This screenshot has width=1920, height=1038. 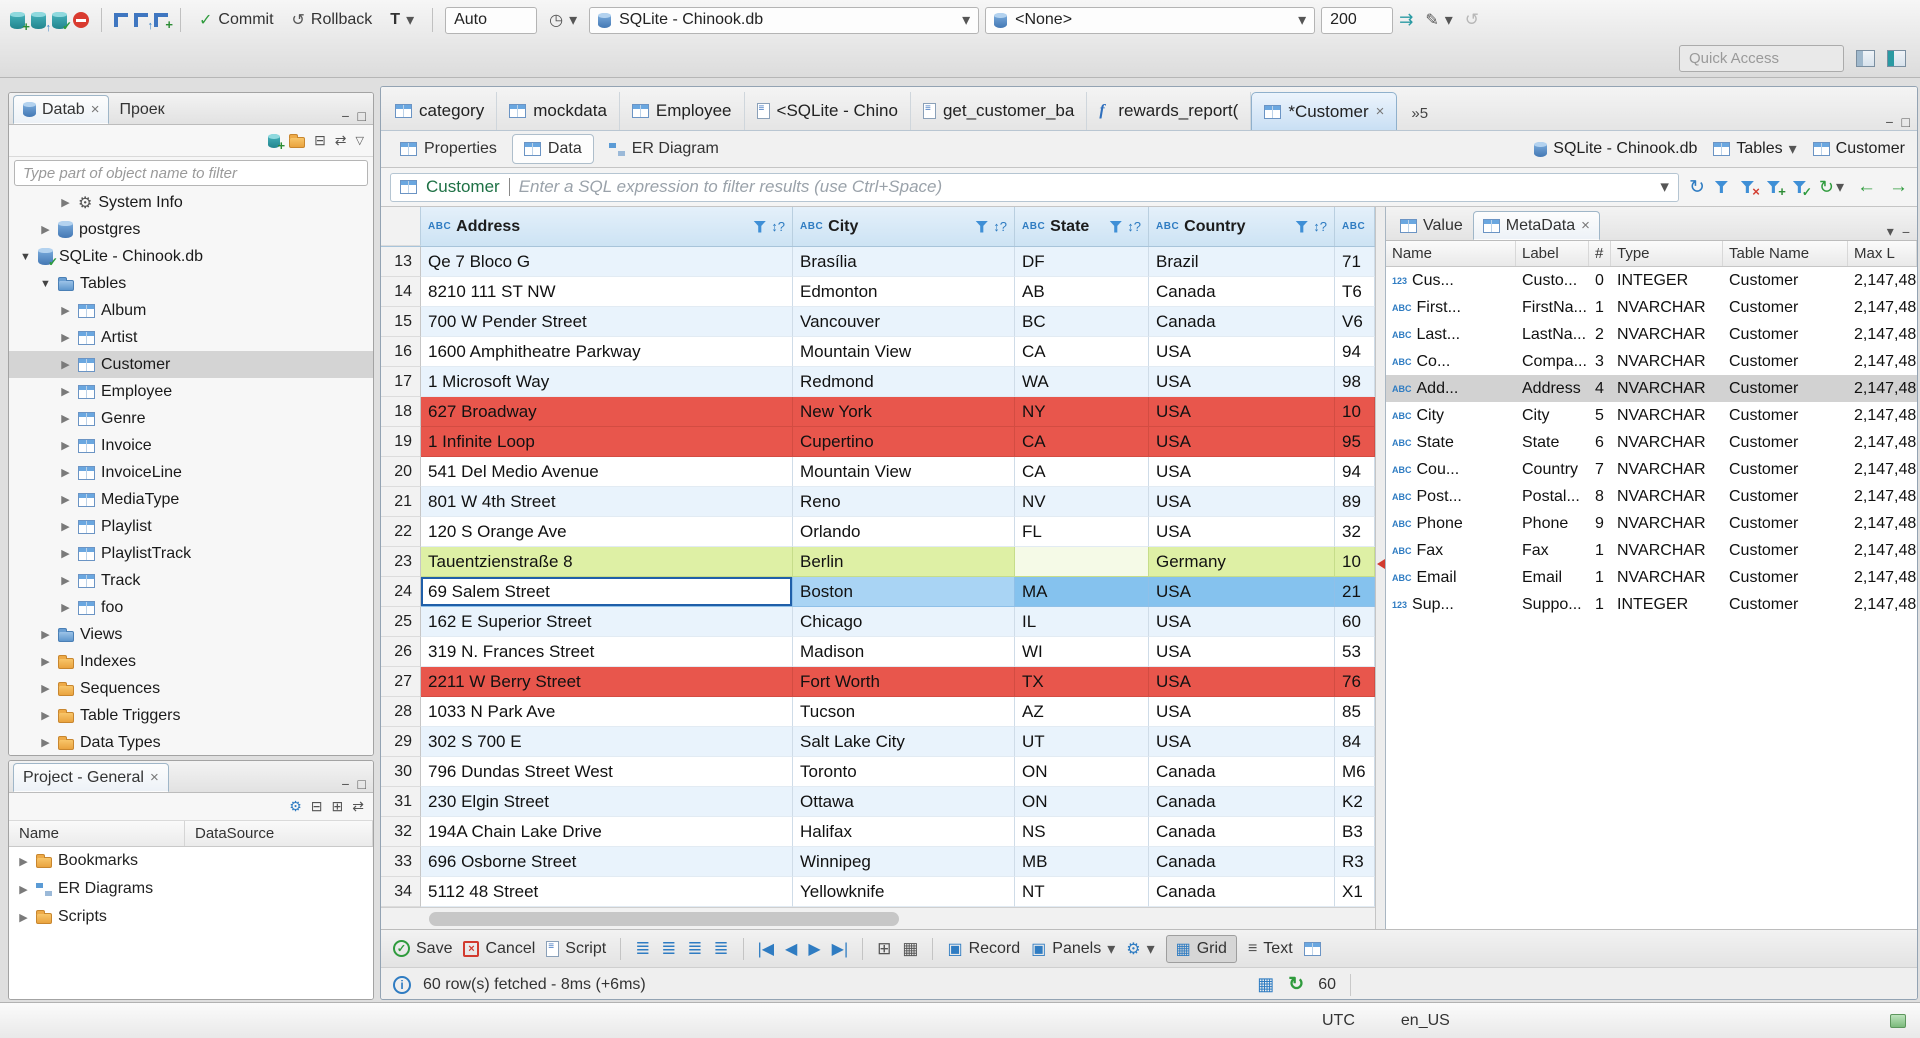 I want to click on subtab-properties: Properties, so click(x=448, y=149).